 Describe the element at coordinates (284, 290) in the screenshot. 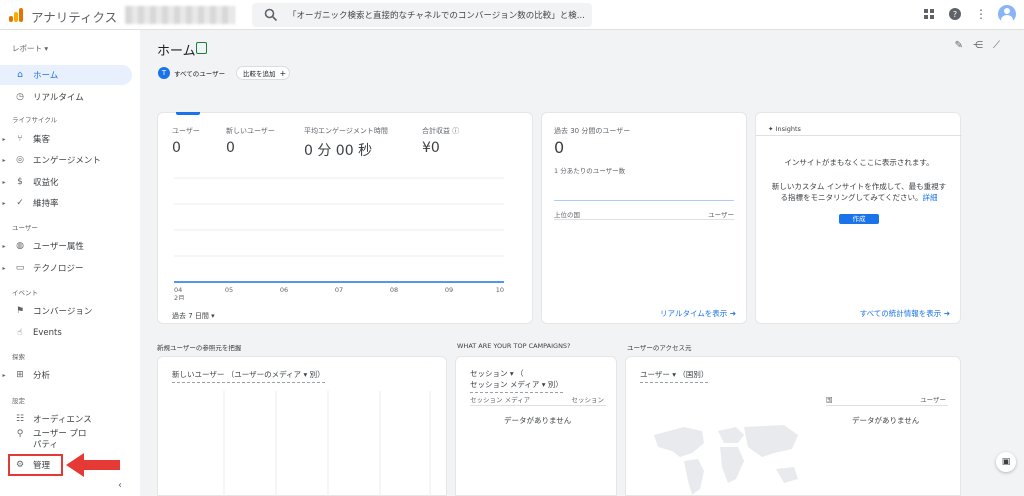

I see `x-tick-label: 06` at that location.